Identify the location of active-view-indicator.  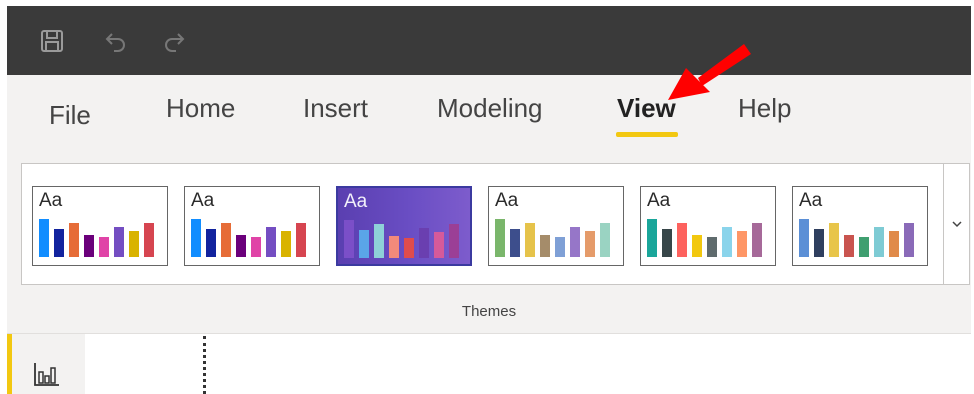
(9, 364).